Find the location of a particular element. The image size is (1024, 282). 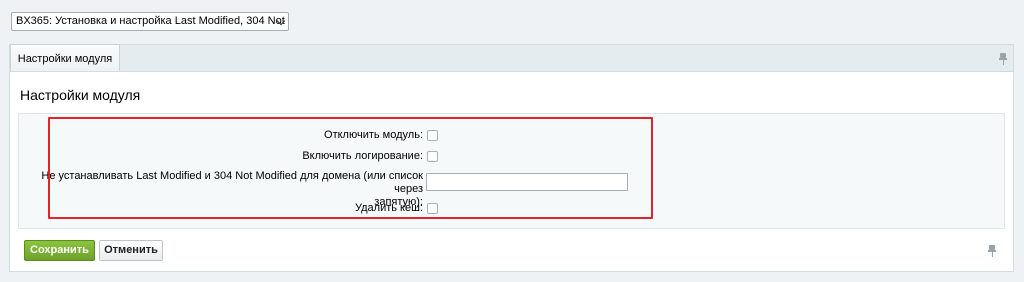

tab-module-settings: Настройки модуля is located at coordinates (65, 58).